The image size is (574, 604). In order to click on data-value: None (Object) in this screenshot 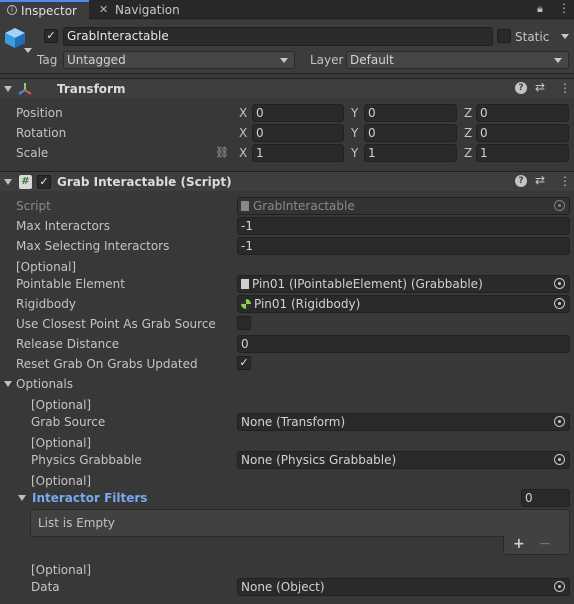, I will do `click(283, 587)`.